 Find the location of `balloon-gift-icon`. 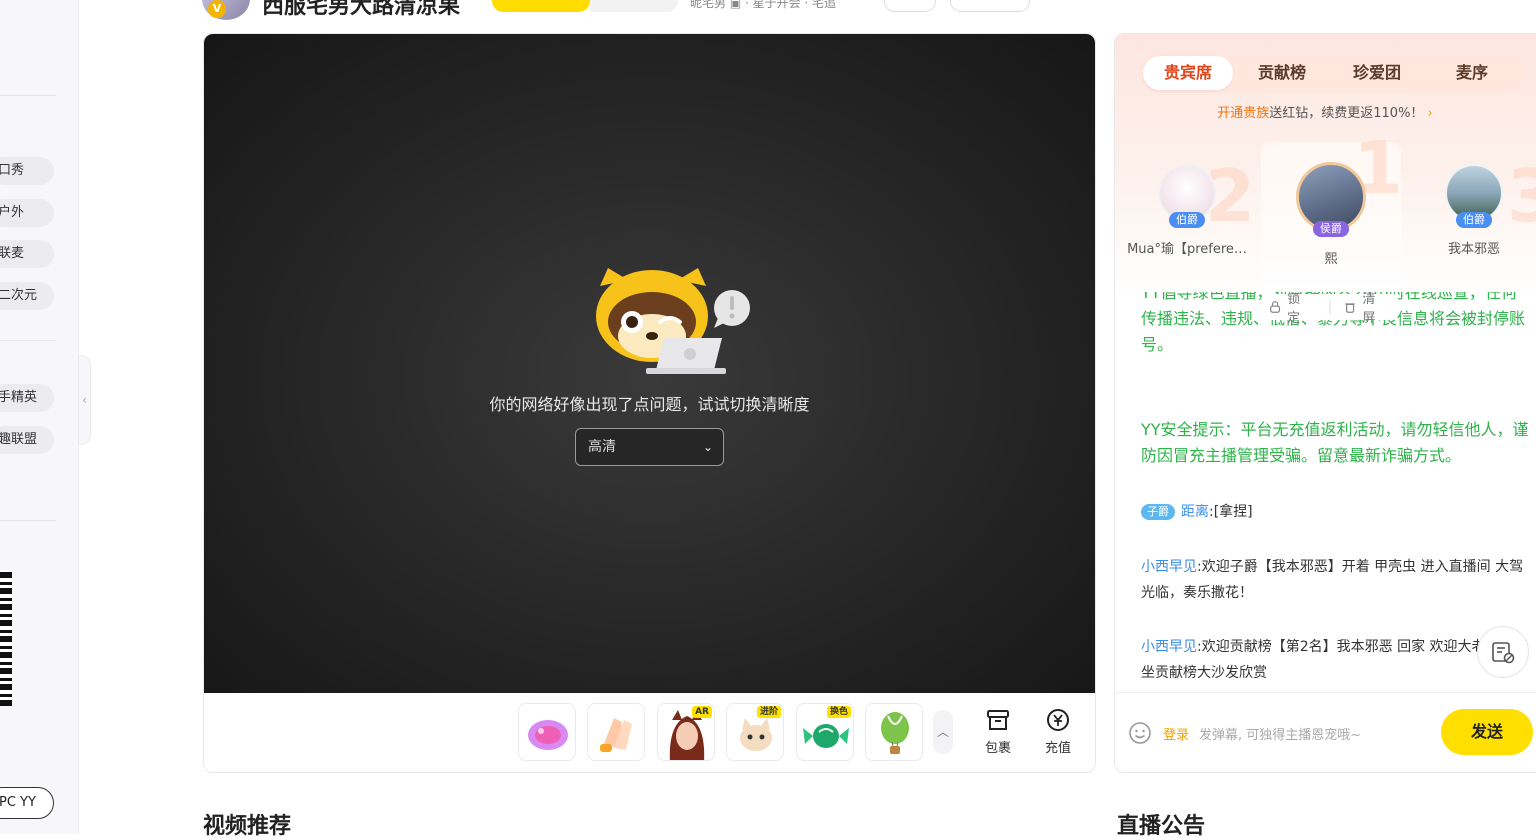

balloon-gift-icon is located at coordinates (895, 733).